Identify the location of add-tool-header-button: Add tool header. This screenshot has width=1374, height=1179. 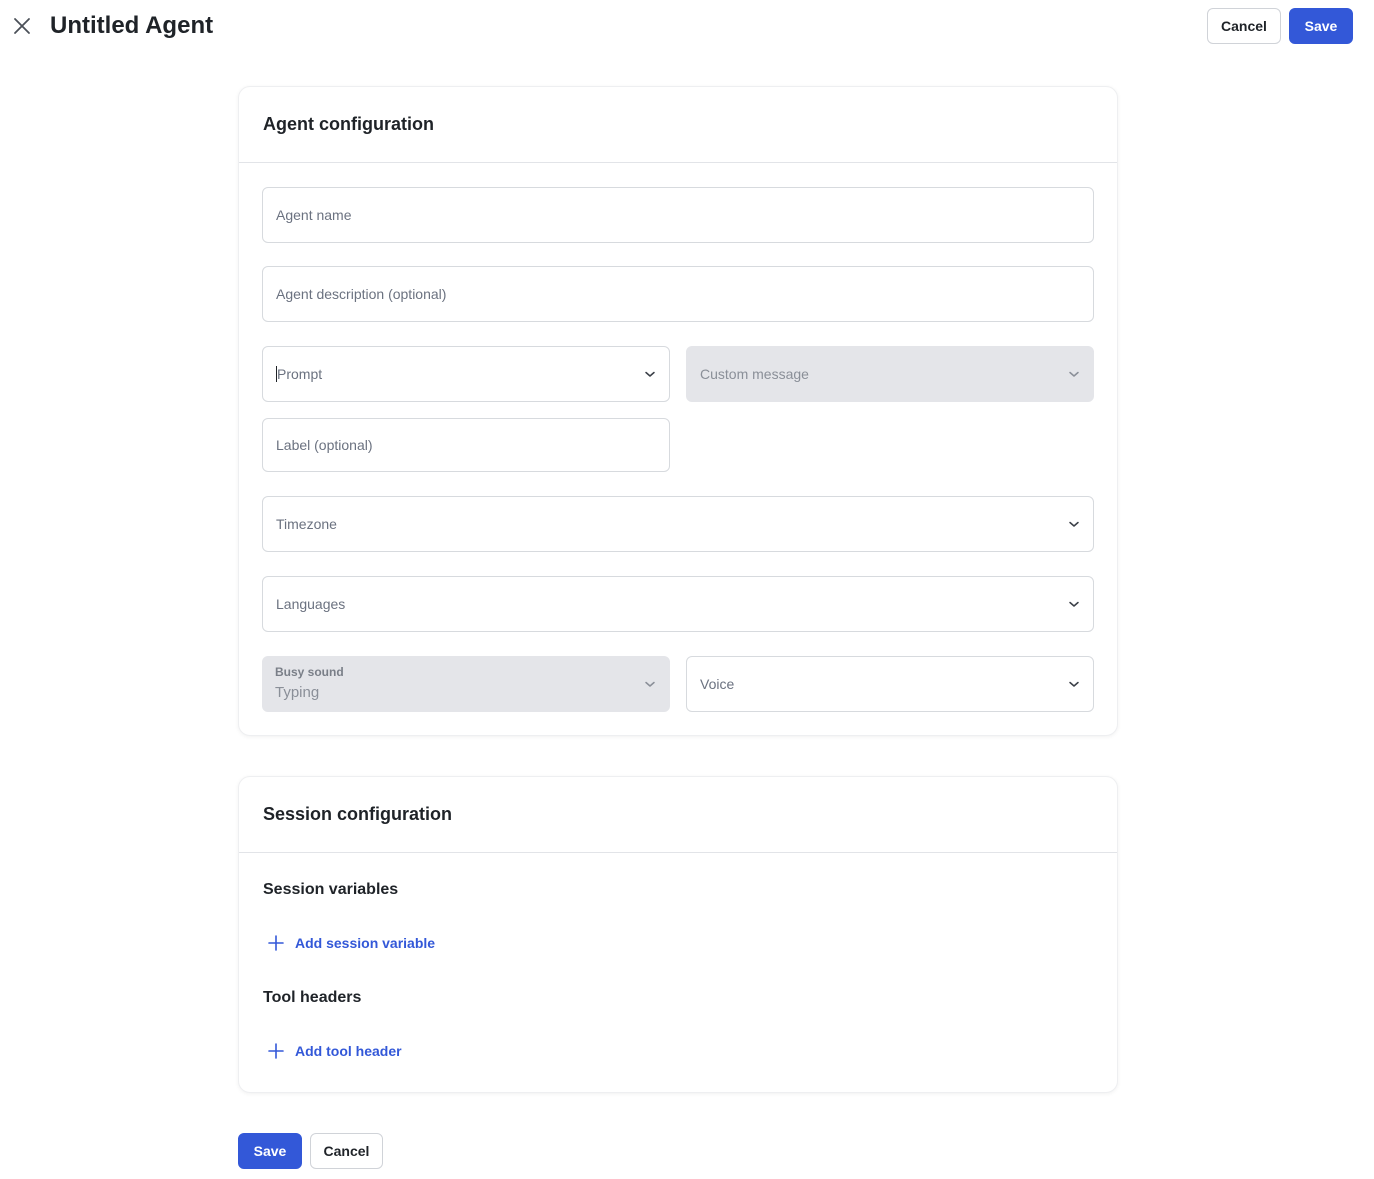
(334, 1051).